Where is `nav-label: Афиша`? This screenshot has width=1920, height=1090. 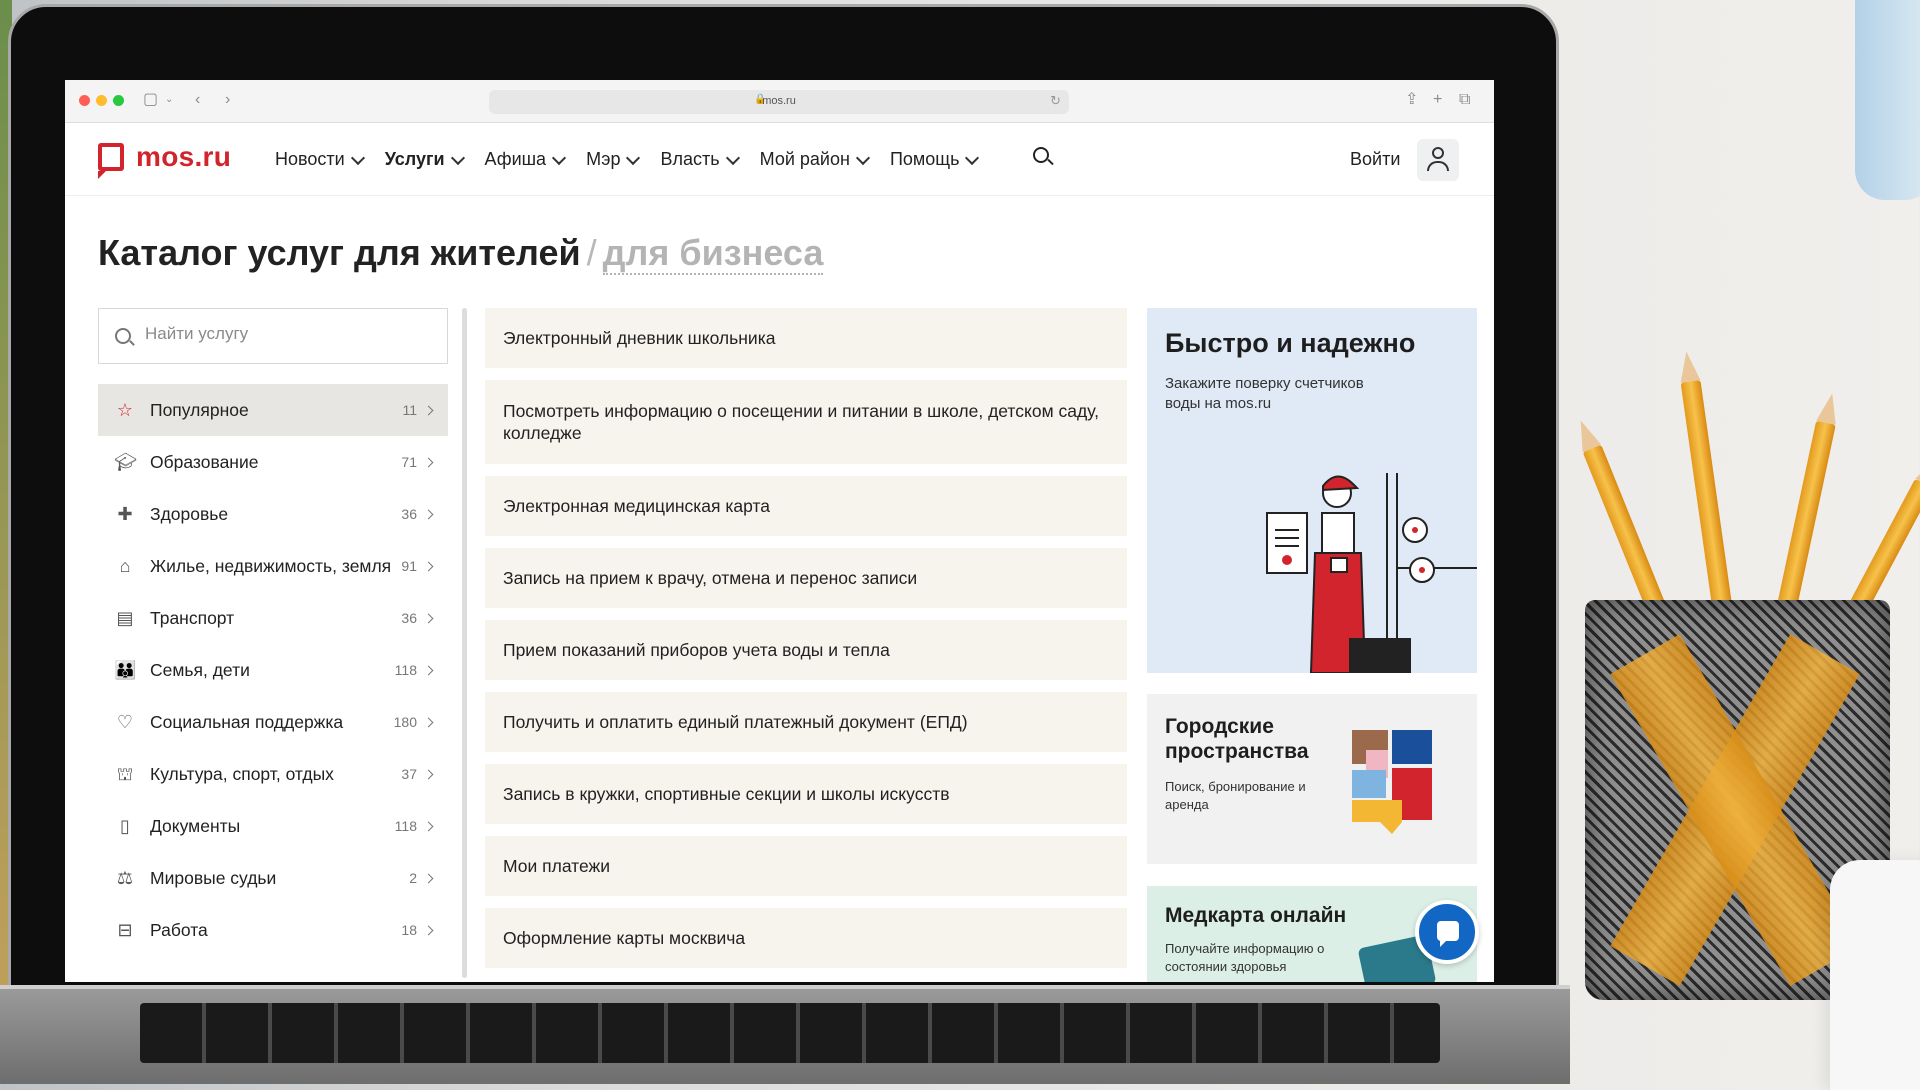
nav-label: Афиша is located at coordinates (515, 159).